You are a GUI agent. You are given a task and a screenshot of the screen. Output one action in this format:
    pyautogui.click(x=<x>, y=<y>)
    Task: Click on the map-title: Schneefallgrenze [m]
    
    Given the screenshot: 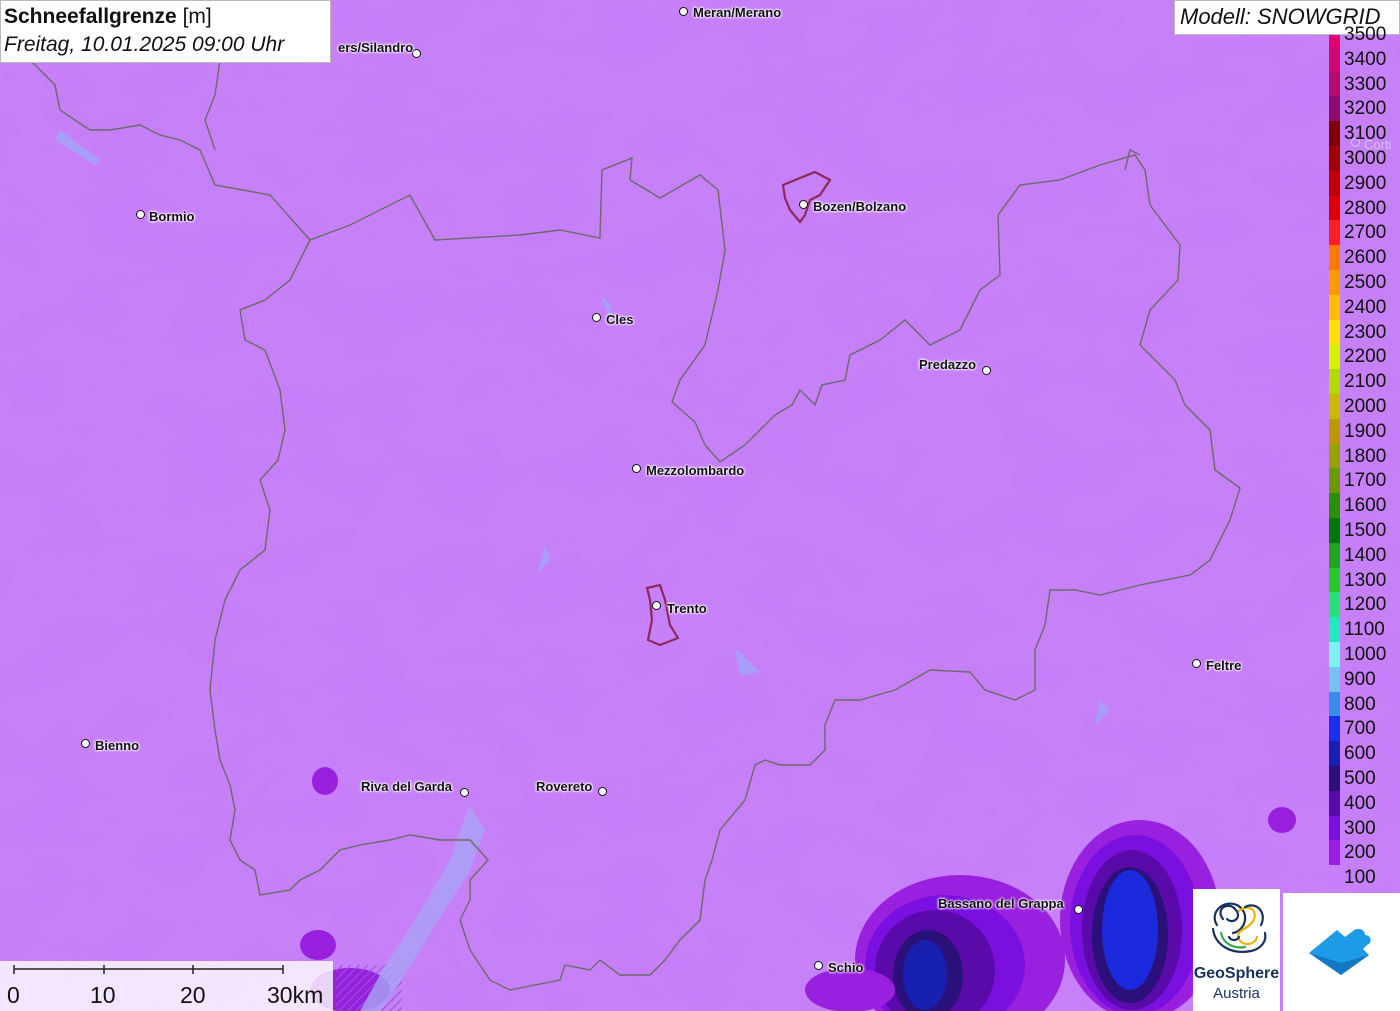 What is the action you would take?
    pyautogui.click(x=167, y=17)
    